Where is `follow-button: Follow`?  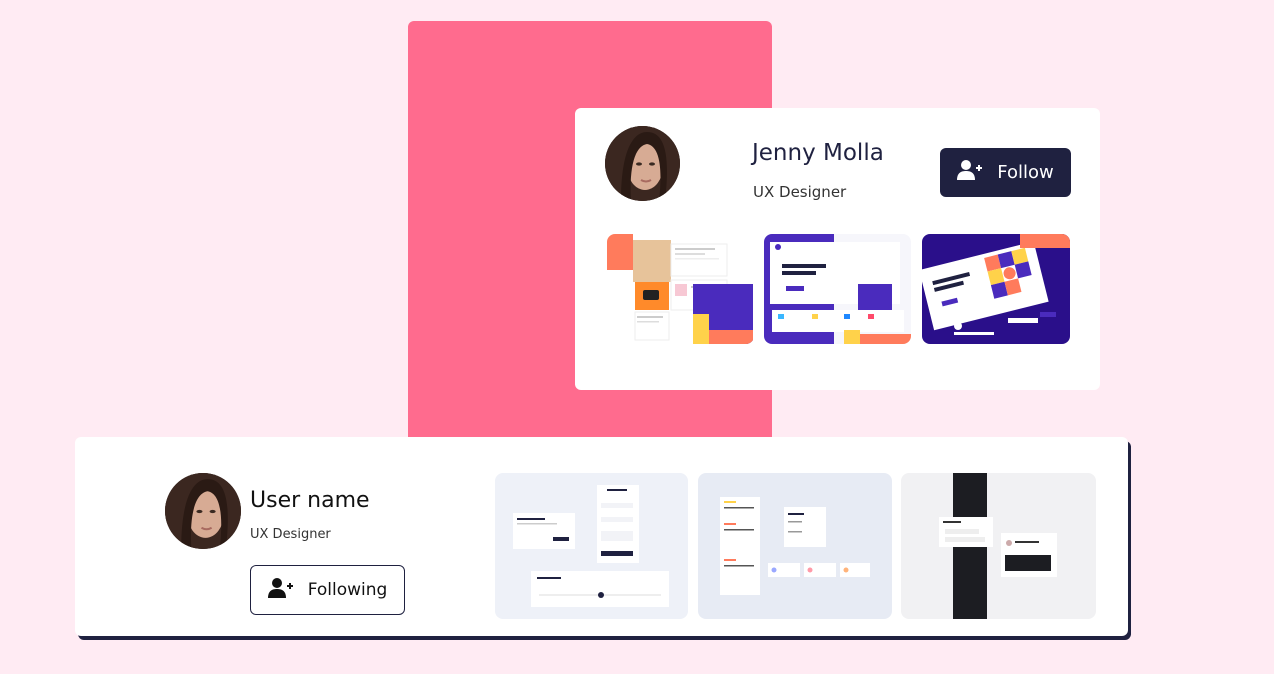 follow-button: Follow is located at coordinates (1005, 172).